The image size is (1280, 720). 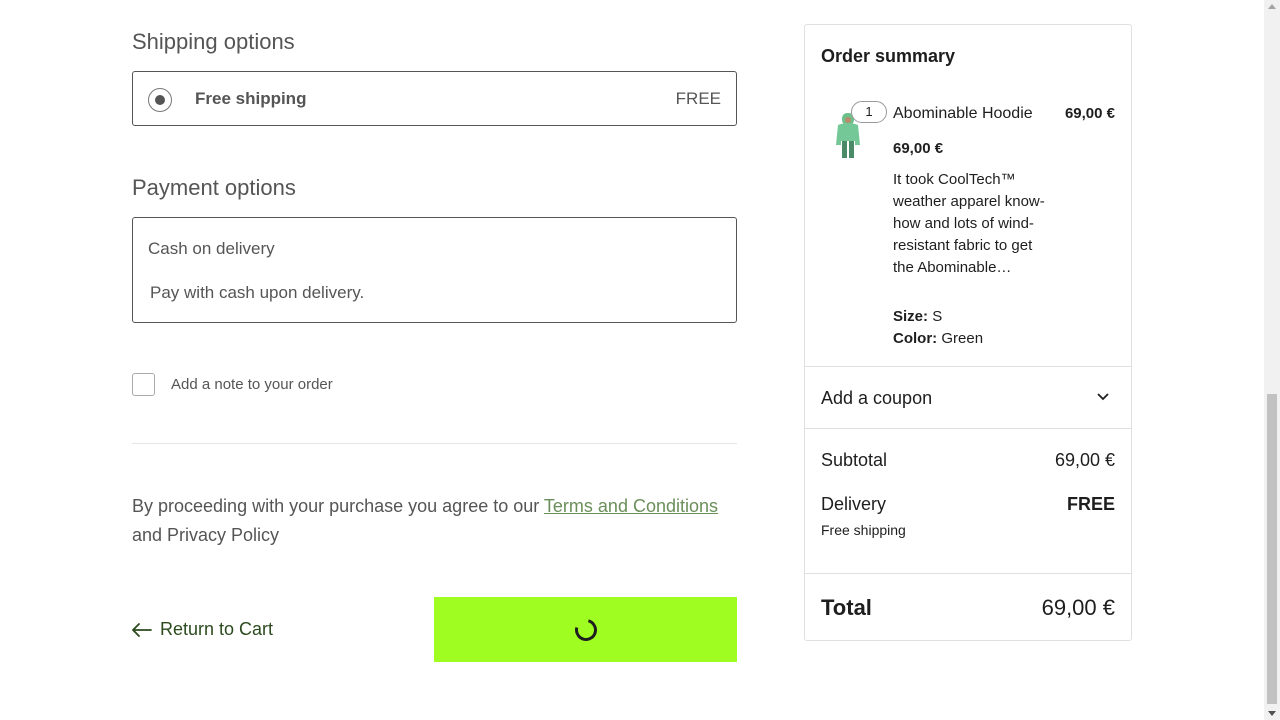 What do you see at coordinates (213, 41) in the screenshot?
I see `shipping-options-title: Shipping options` at bounding box center [213, 41].